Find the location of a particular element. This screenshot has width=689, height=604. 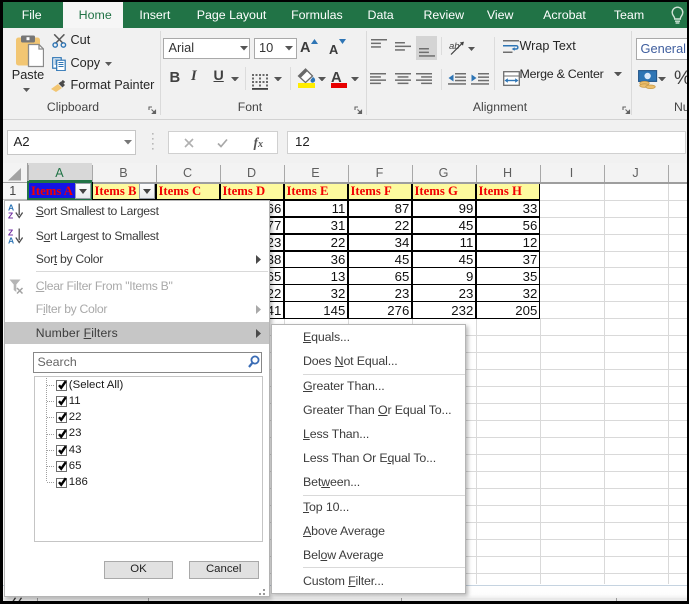

svg-text: ab is located at coordinates (454, 46).